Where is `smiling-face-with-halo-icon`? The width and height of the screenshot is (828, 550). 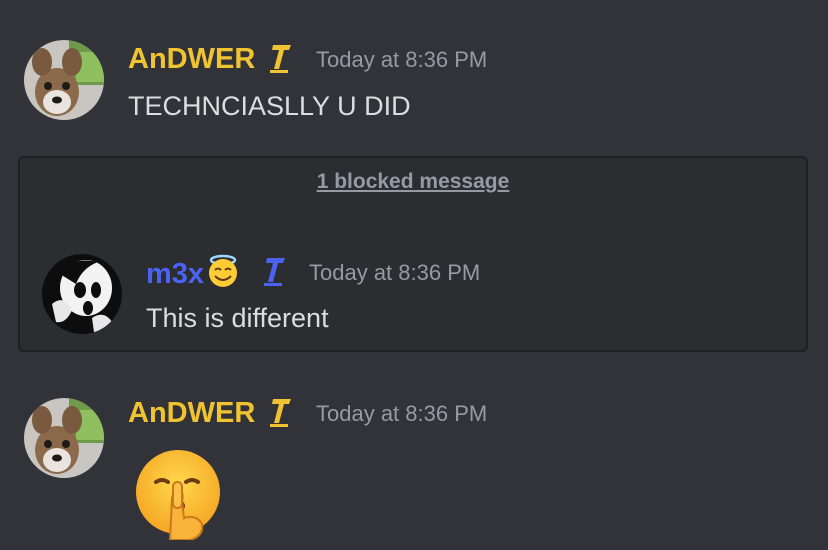 smiling-face-with-halo-icon is located at coordinates (223, 275).